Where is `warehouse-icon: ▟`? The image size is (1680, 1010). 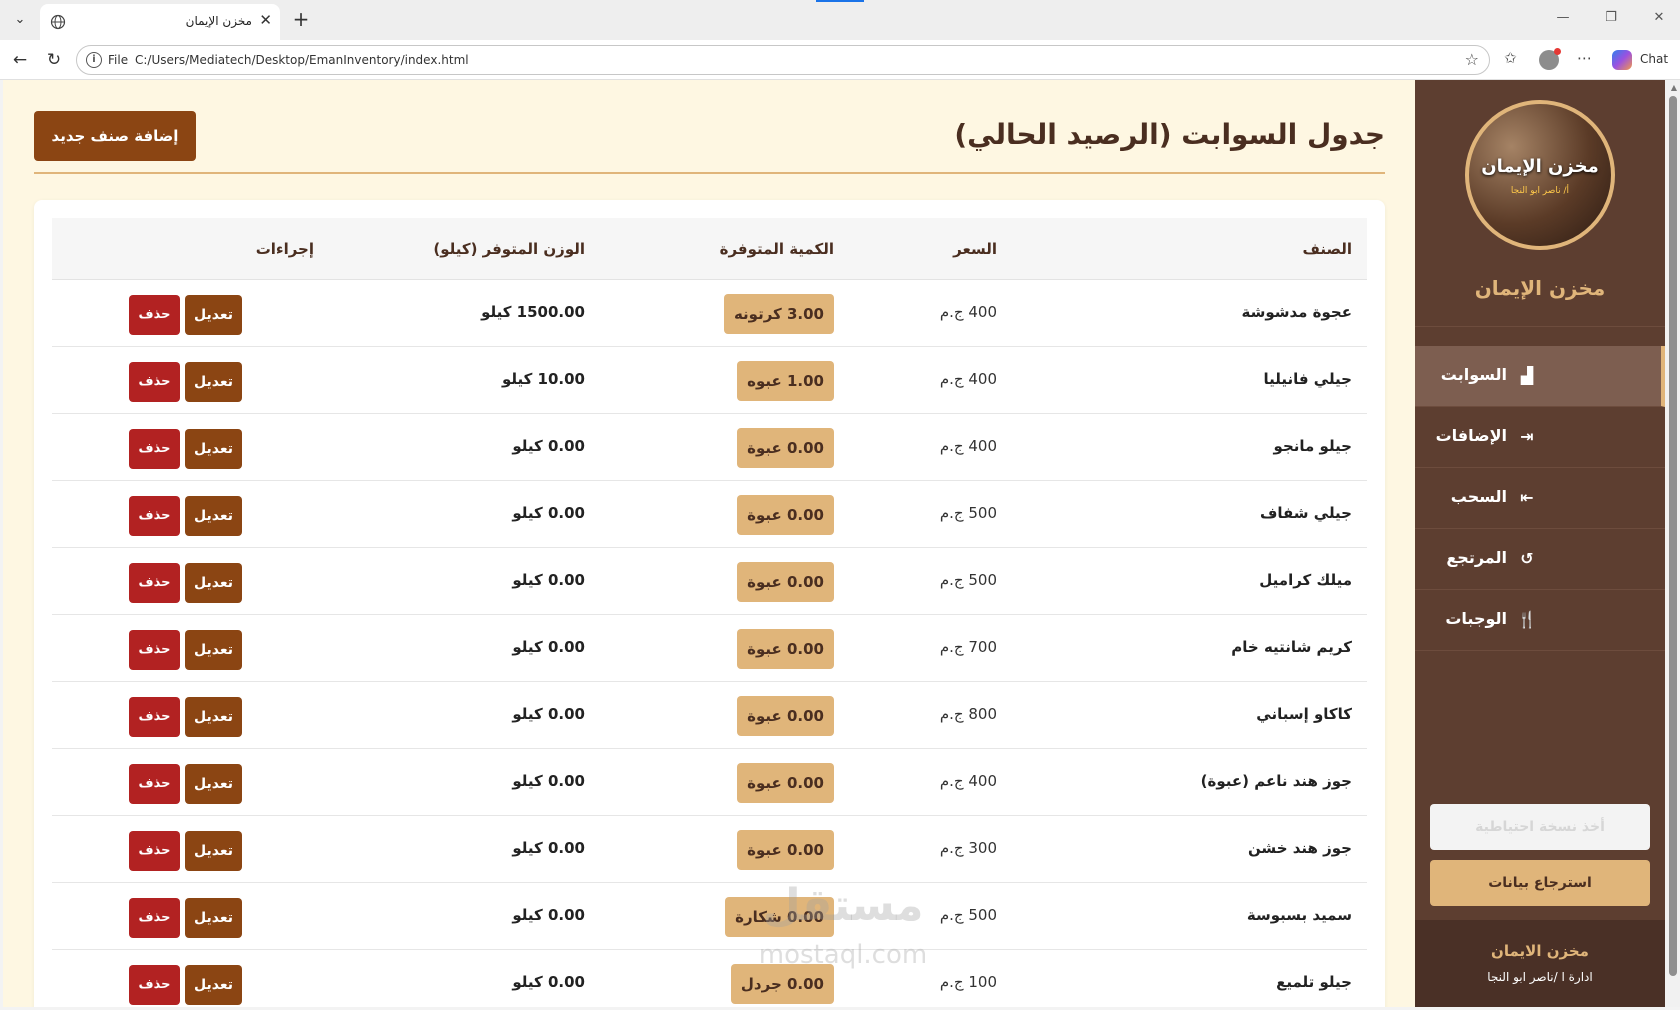 warehouse-icon: ▟ is located at coordinates (1527, 375).